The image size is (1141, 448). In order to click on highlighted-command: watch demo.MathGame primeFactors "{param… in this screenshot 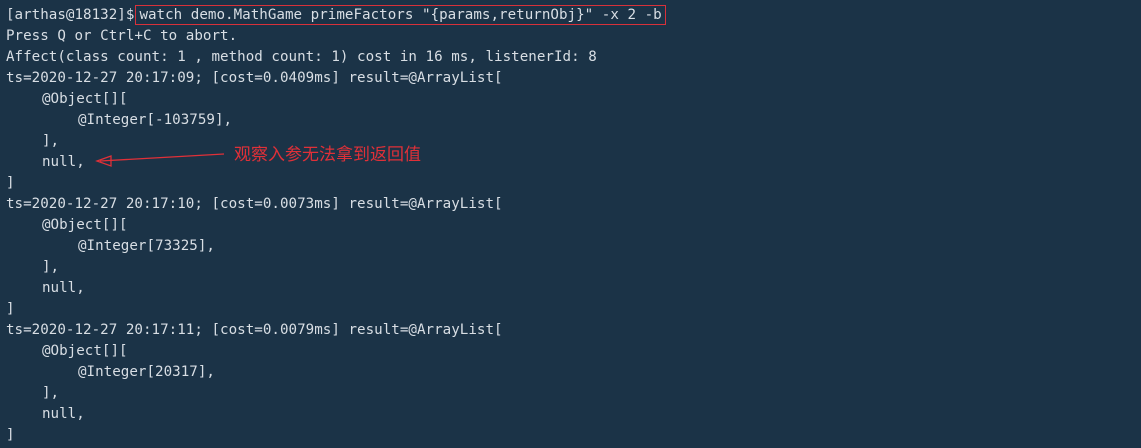, I will do `click(400, 15)`.